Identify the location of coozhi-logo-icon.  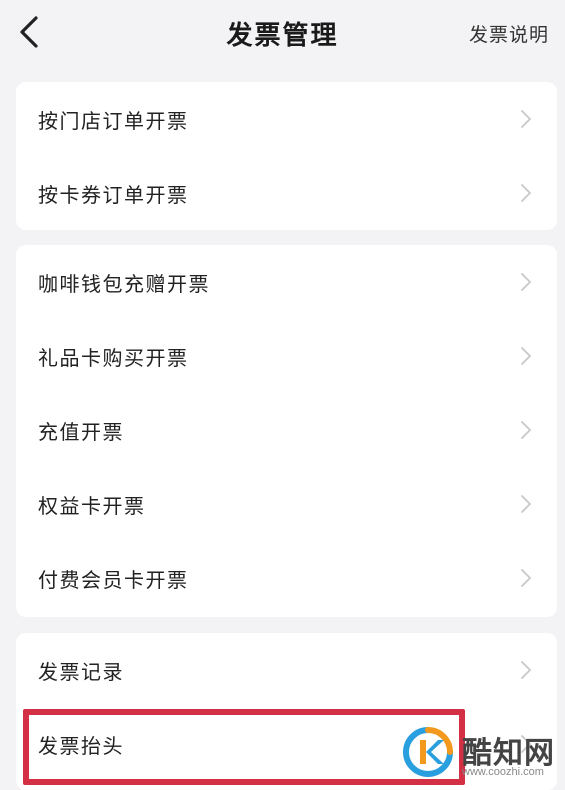
(428, 752).